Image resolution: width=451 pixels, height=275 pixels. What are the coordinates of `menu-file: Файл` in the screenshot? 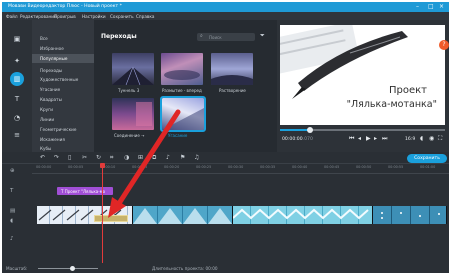 It's located at (12, 16).